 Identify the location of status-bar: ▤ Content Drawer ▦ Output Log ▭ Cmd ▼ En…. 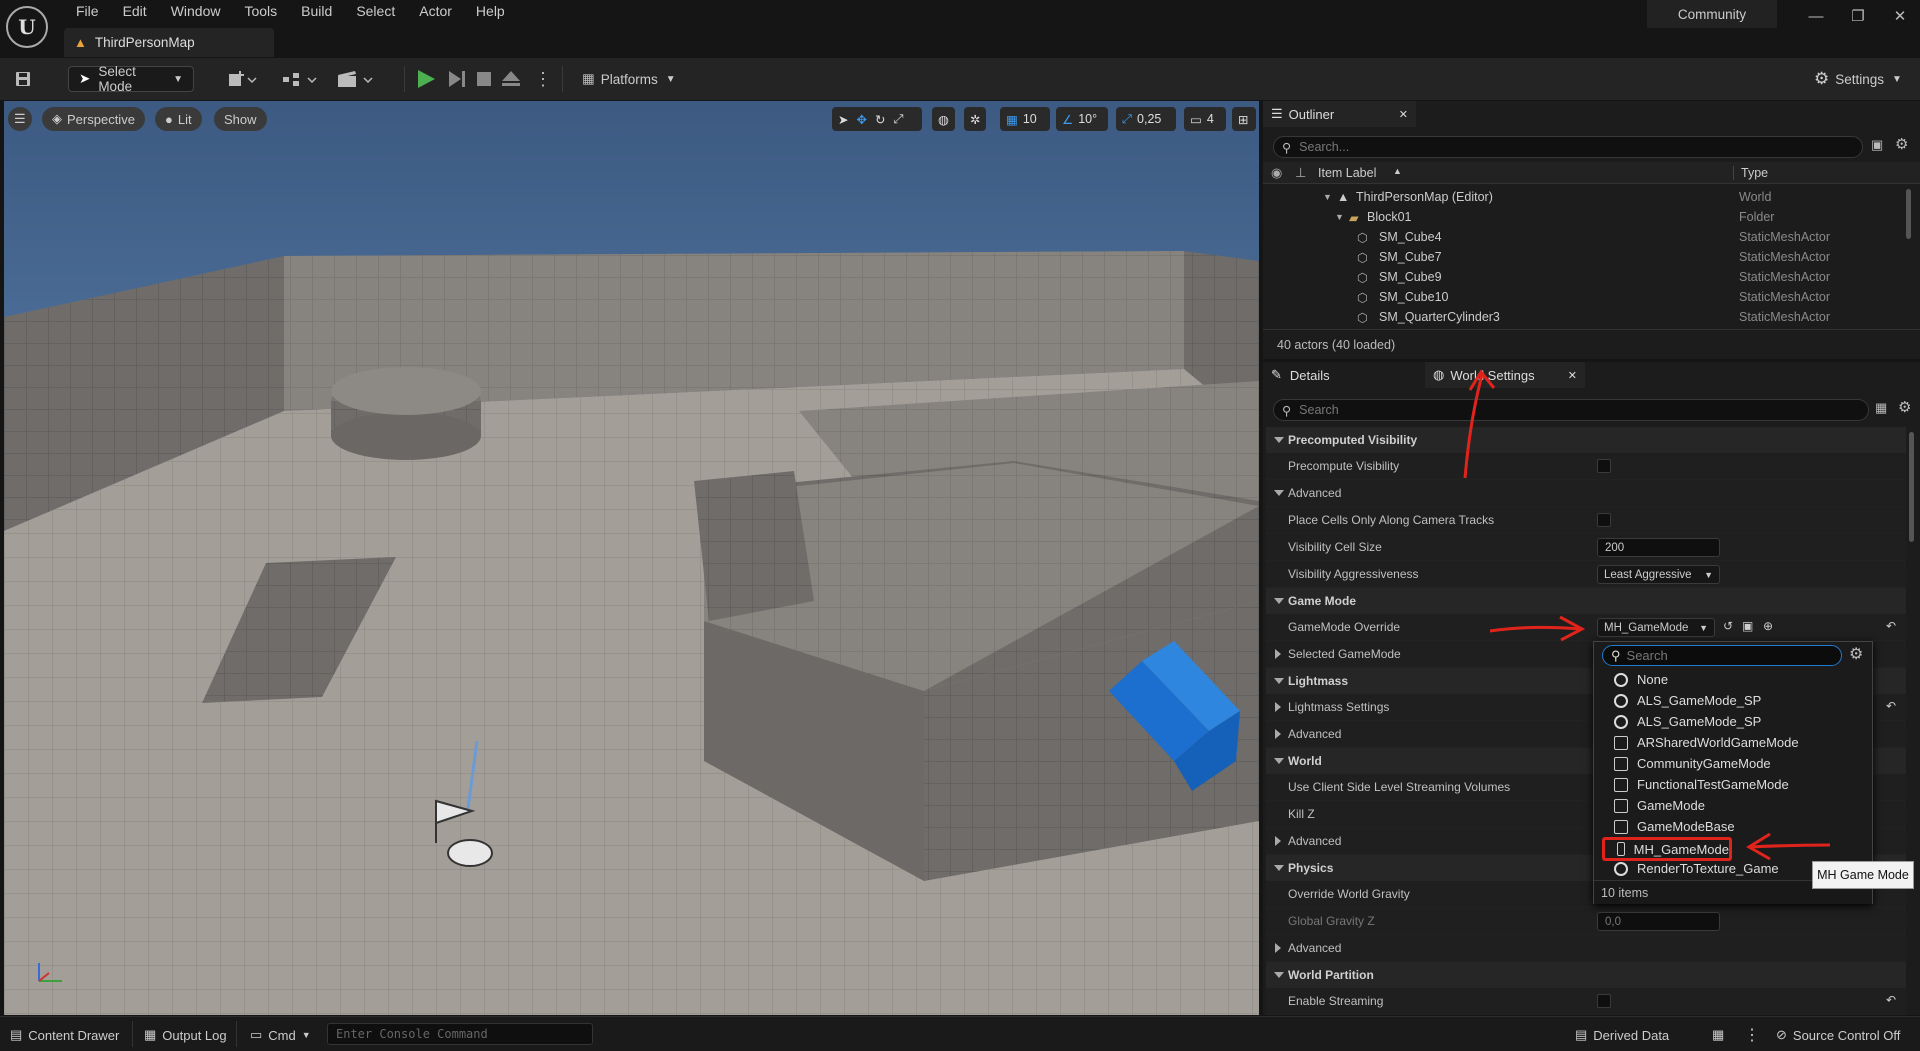
(960, 1033).